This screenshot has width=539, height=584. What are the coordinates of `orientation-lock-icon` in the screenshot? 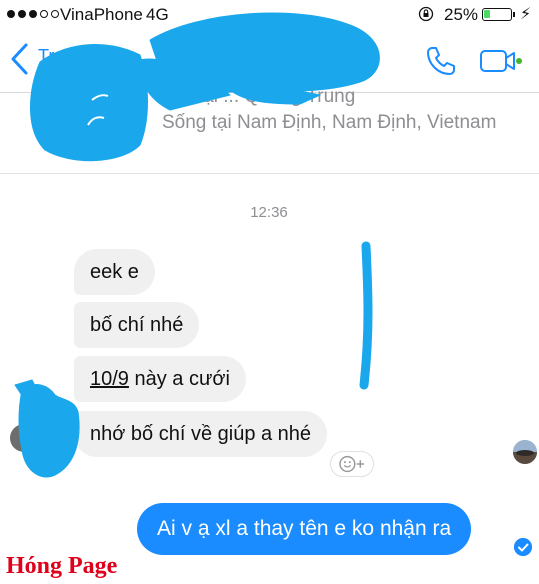 It's located at (426, 14).